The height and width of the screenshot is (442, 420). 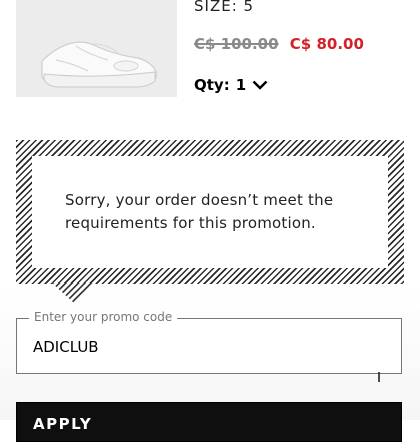 I want to click on promo-code-field: Enter your promo code, so click(x=209, y=346).